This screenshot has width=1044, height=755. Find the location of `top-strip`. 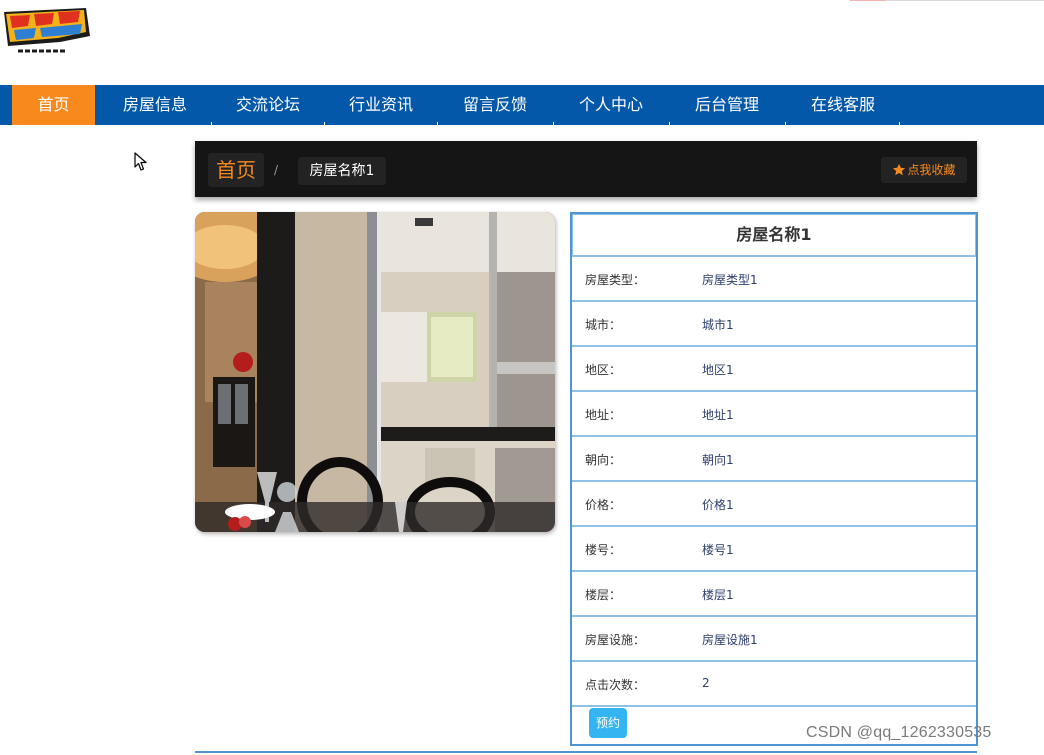

top-strip is located at coordinates (947, 0).